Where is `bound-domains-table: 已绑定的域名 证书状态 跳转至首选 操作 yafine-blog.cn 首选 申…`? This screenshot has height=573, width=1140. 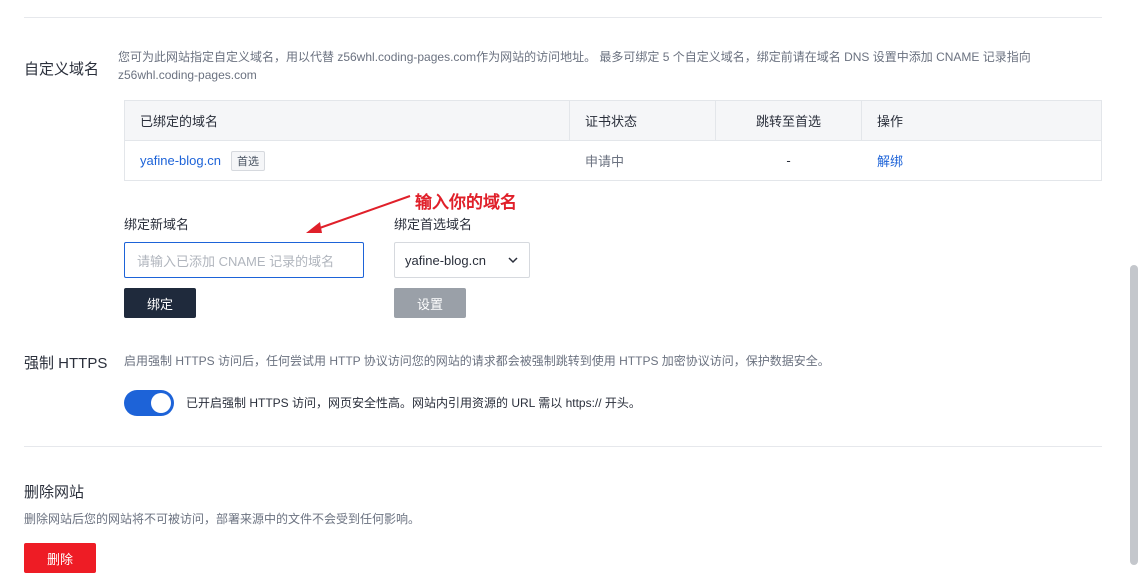 bound-domains-table: 已绑定的域名 证书状态 跳转至首选 操作 yafine-blog.cn 首选 申… is located at coordinates (613, 140).